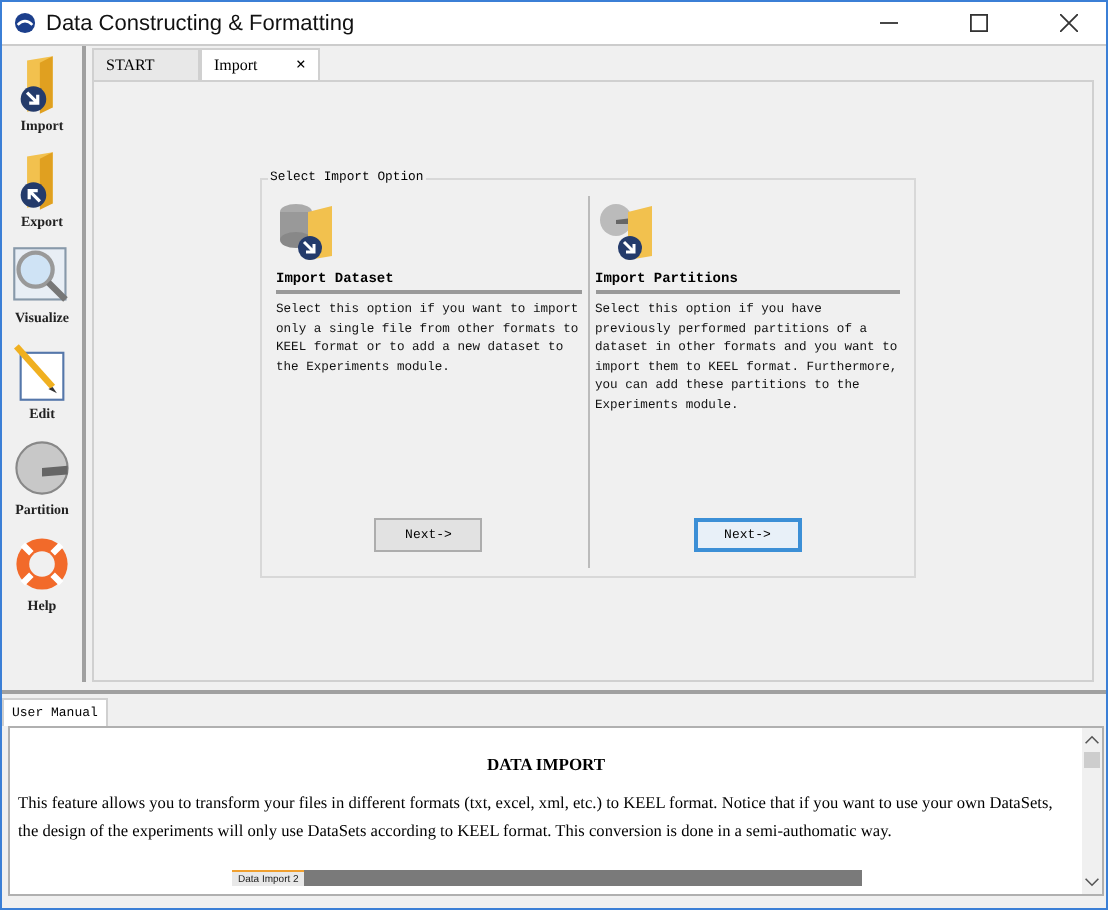  I want to click on tab-close-button: ×, so click(300, 65).